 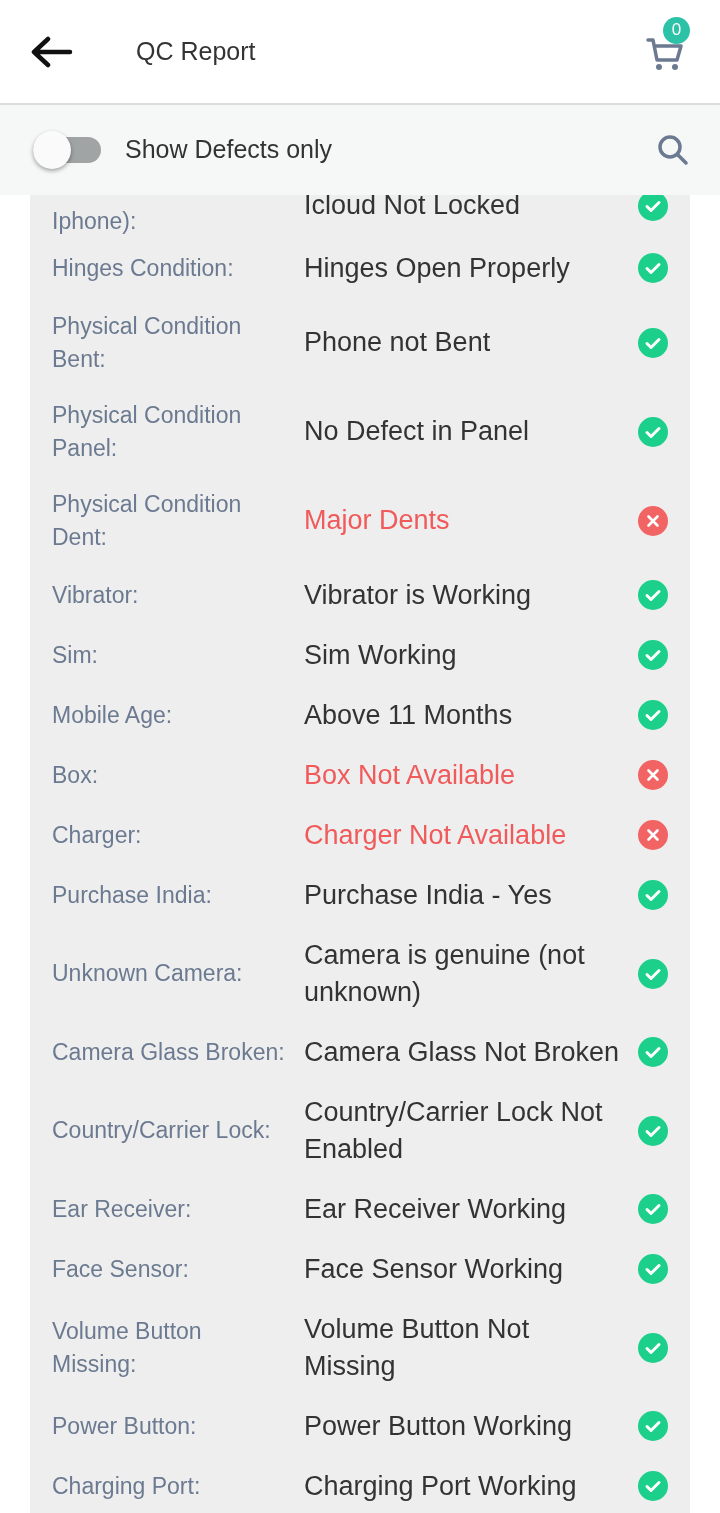 I want to click on field-value: Camera Glass Not Broken, so click(x=462, y=1052).